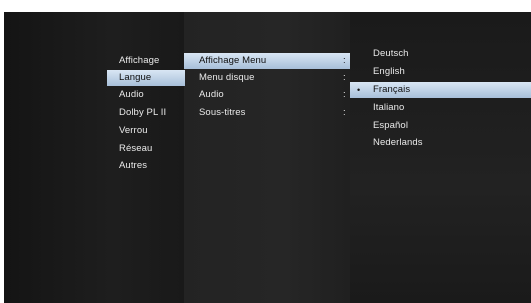 The width and height of the screenshot is (531, 303). What do you see at coordinates (146, 61) in the screenshot?
I see `menu-item-affichage: Affichage` at bounding box center [146, 61].